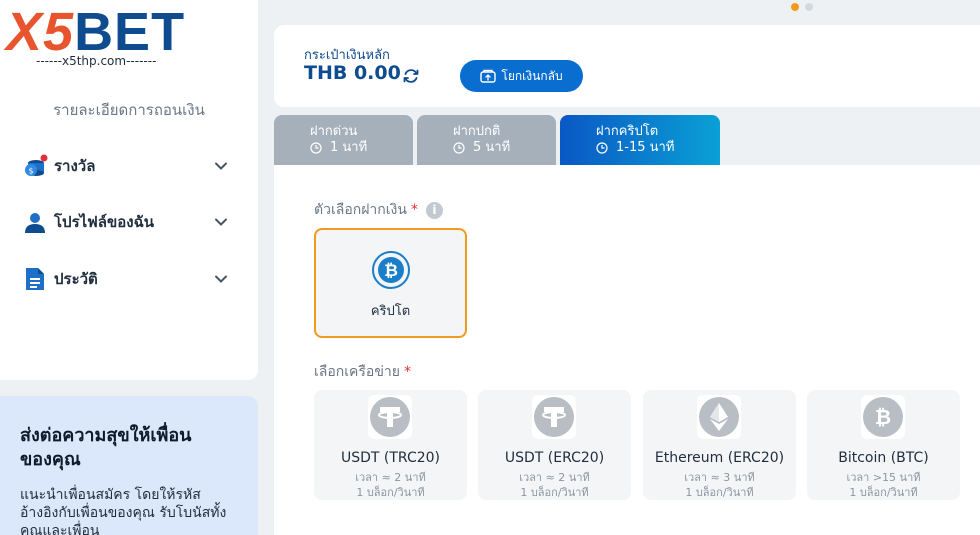 The width and height of the screenshot is (980, 535). I want to click on bitcoin-icon: ₿, so click(883, 417).